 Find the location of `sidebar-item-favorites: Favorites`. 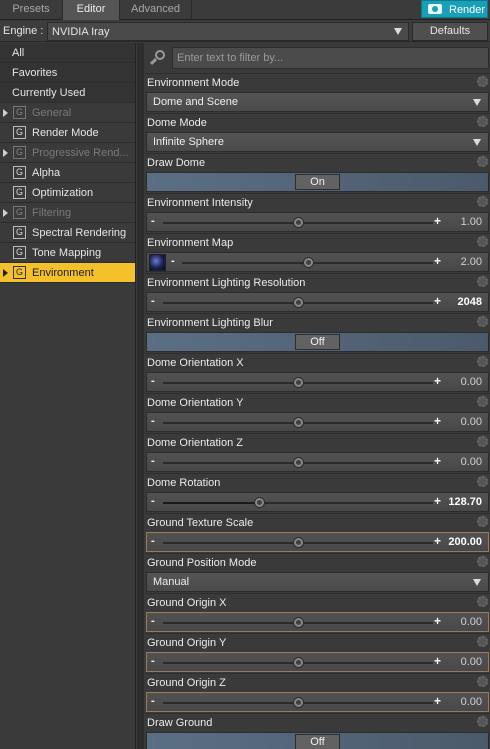

sidebar-item-favorites: Favorites is located at coordinates (67, 73).